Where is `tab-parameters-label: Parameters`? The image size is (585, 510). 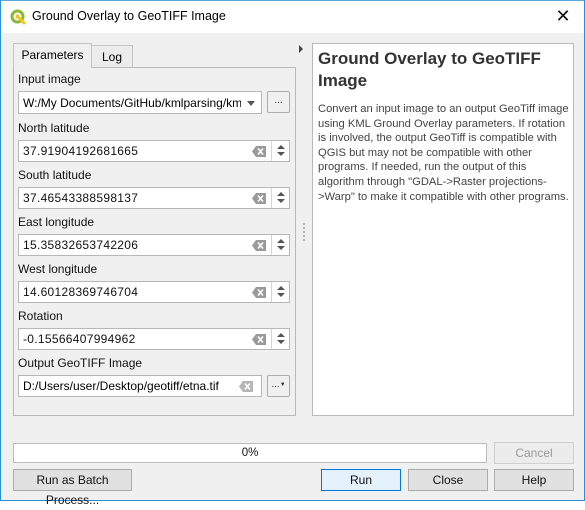
tab-parameters-label: Parameters is located at coordinates (52, 55).